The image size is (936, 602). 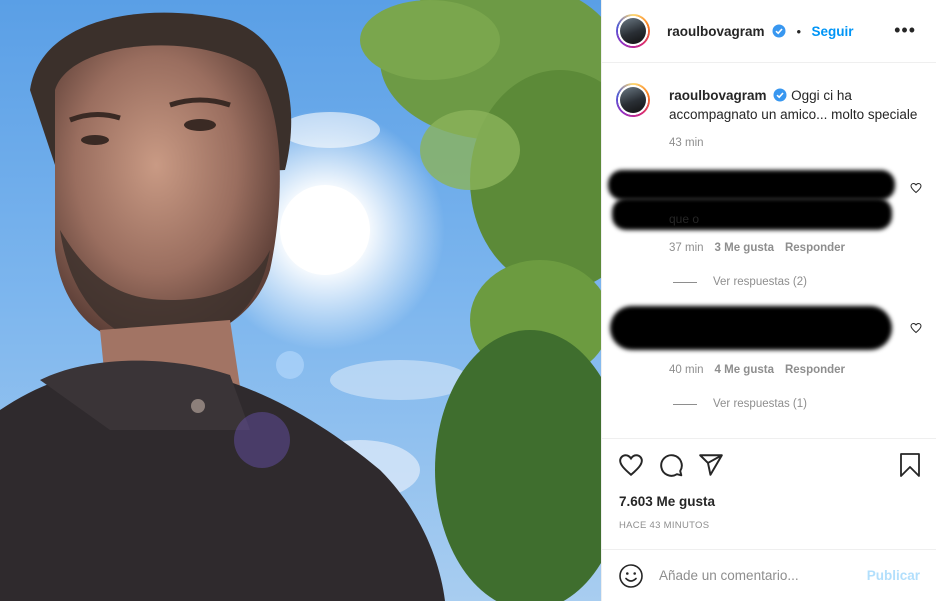 I want to click on heart-icon, so click(x=631, y=465).